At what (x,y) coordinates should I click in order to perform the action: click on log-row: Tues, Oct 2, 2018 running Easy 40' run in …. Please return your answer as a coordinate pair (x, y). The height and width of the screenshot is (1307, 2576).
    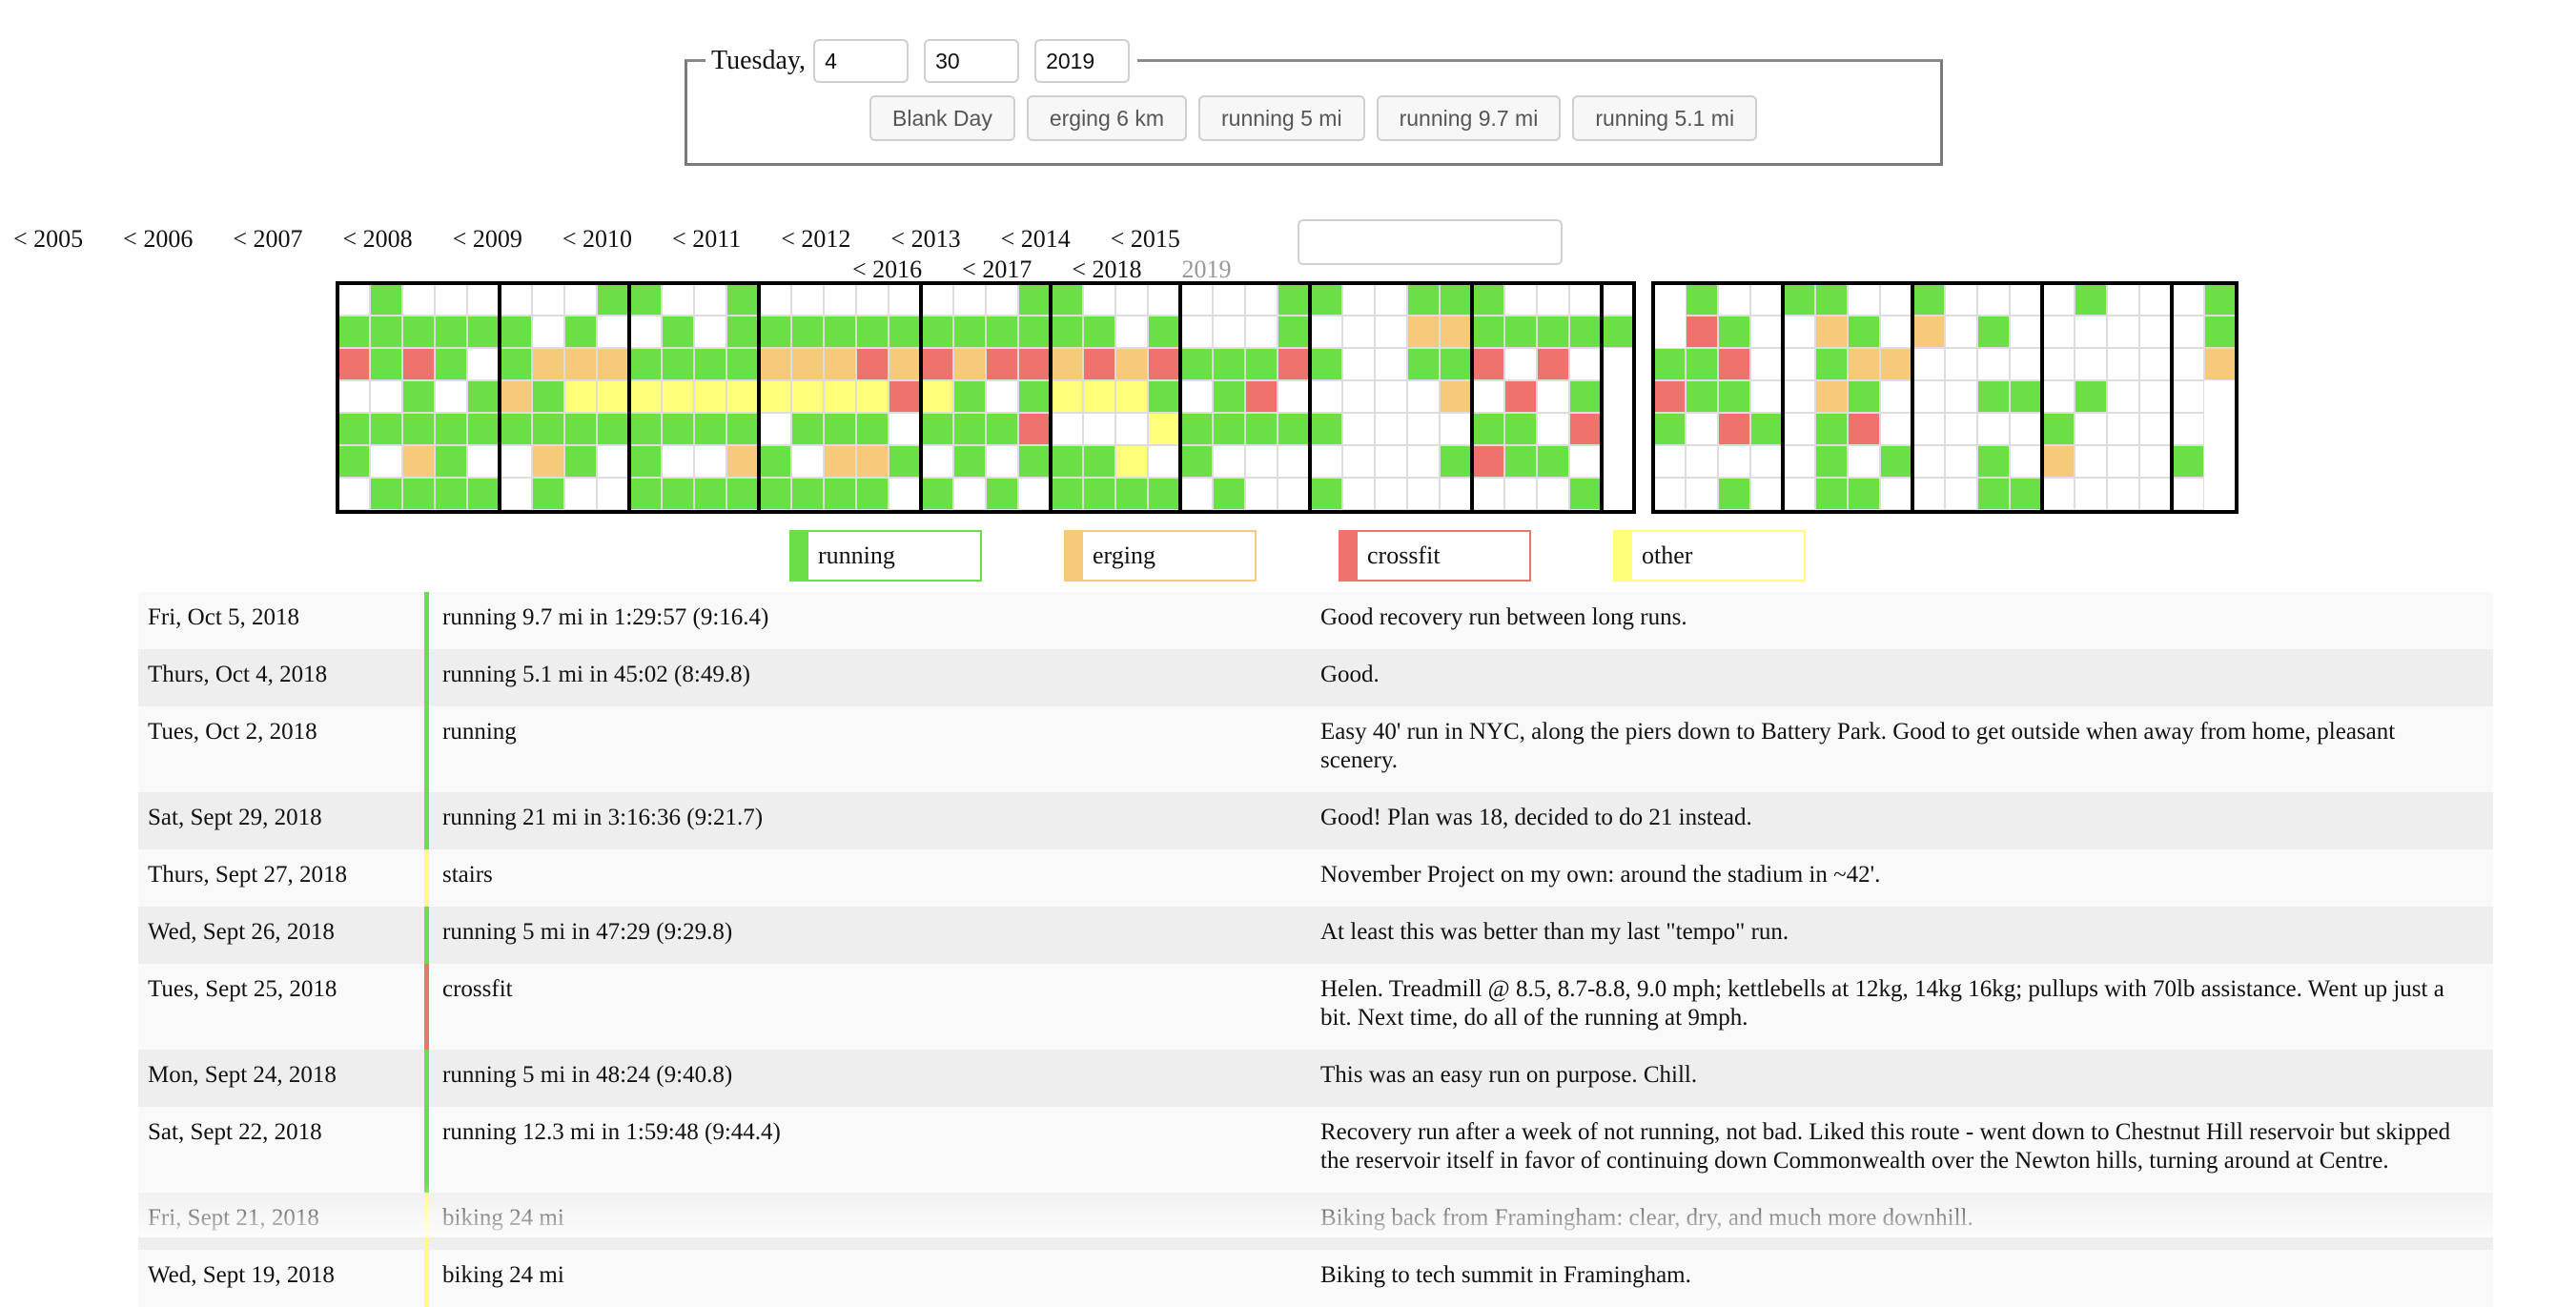
    Looking at the image, I should click on (1315, 749).